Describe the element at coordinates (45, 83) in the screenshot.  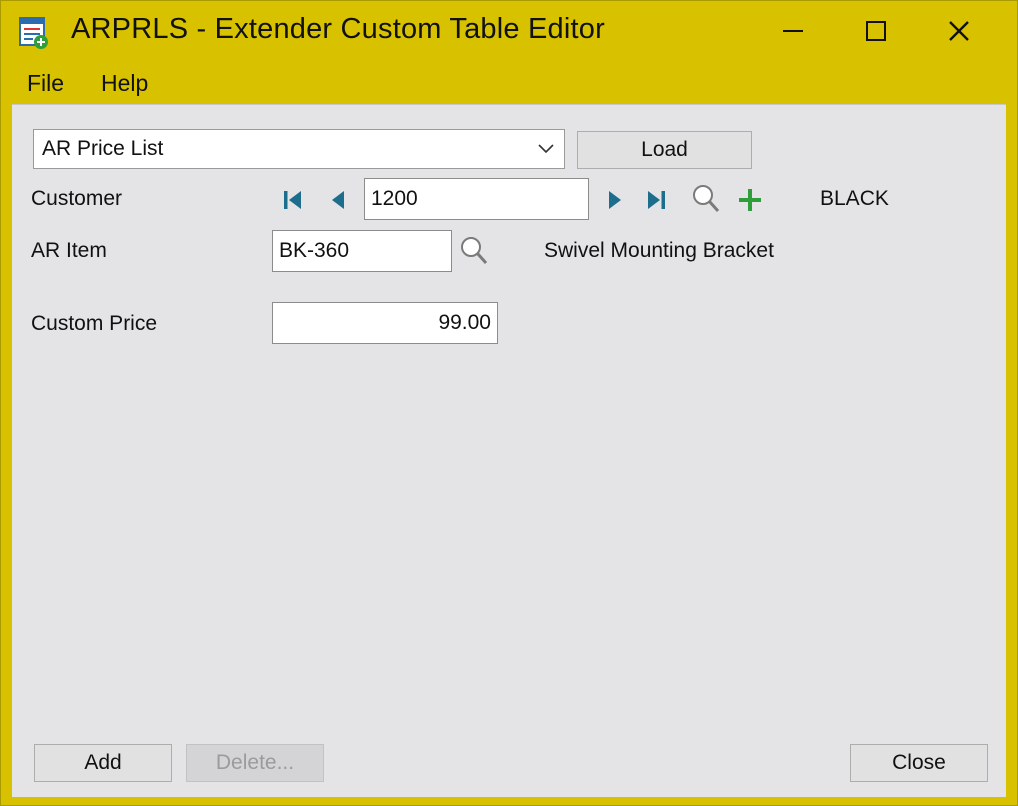
I see `menu-file: File` at that location.